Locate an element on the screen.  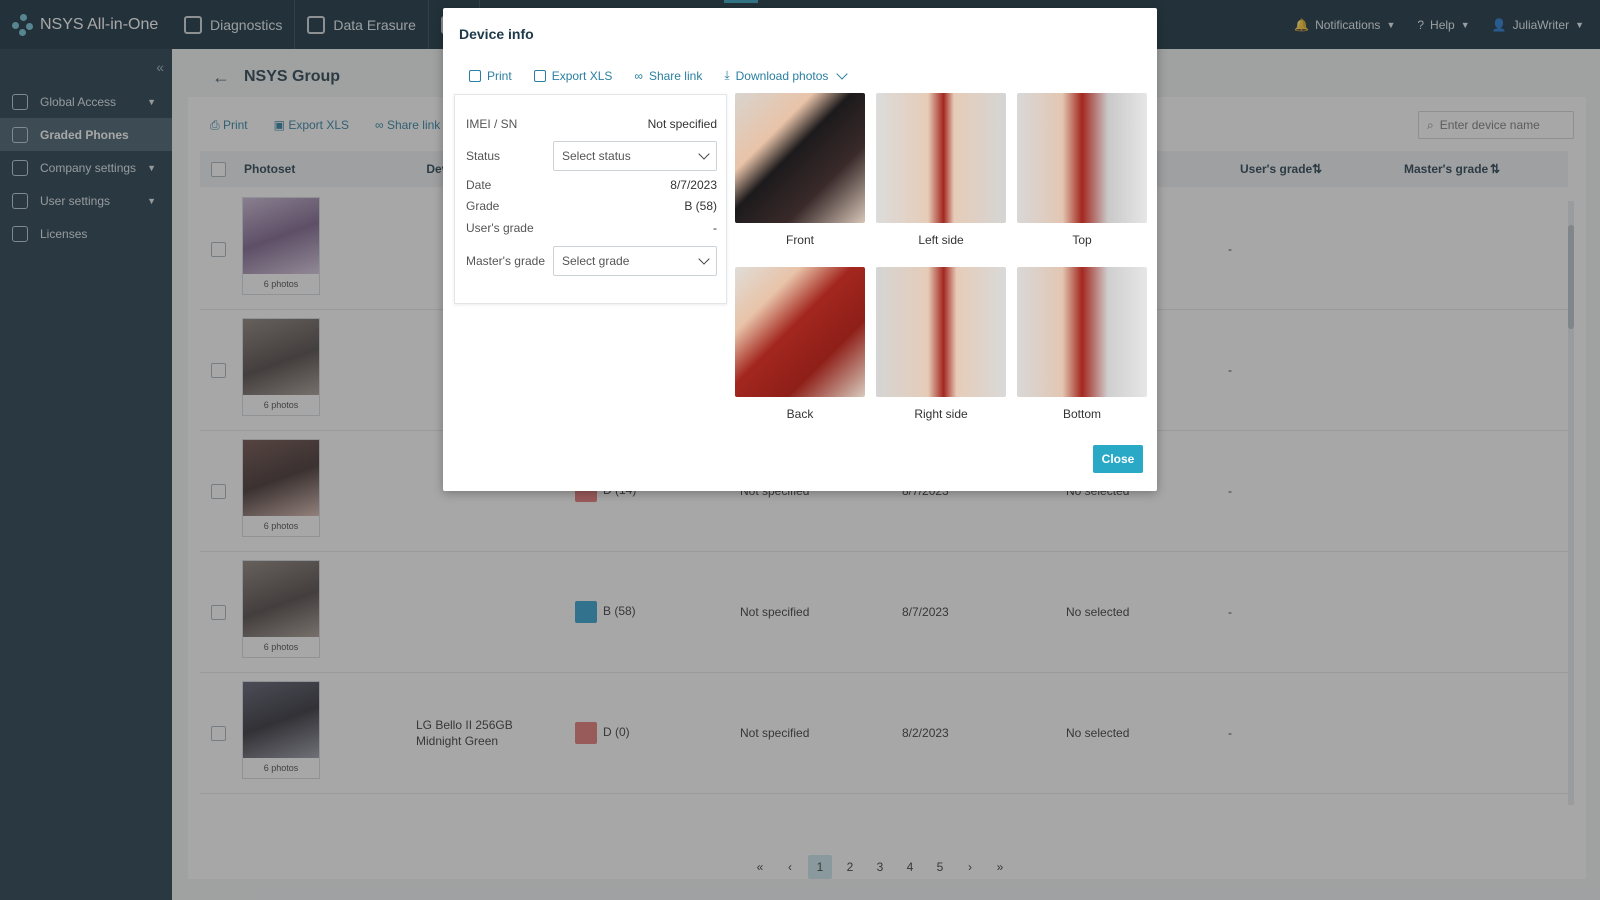
download-photos-dropdown: ⤓ Download photos is located at coordinates (786, 75).